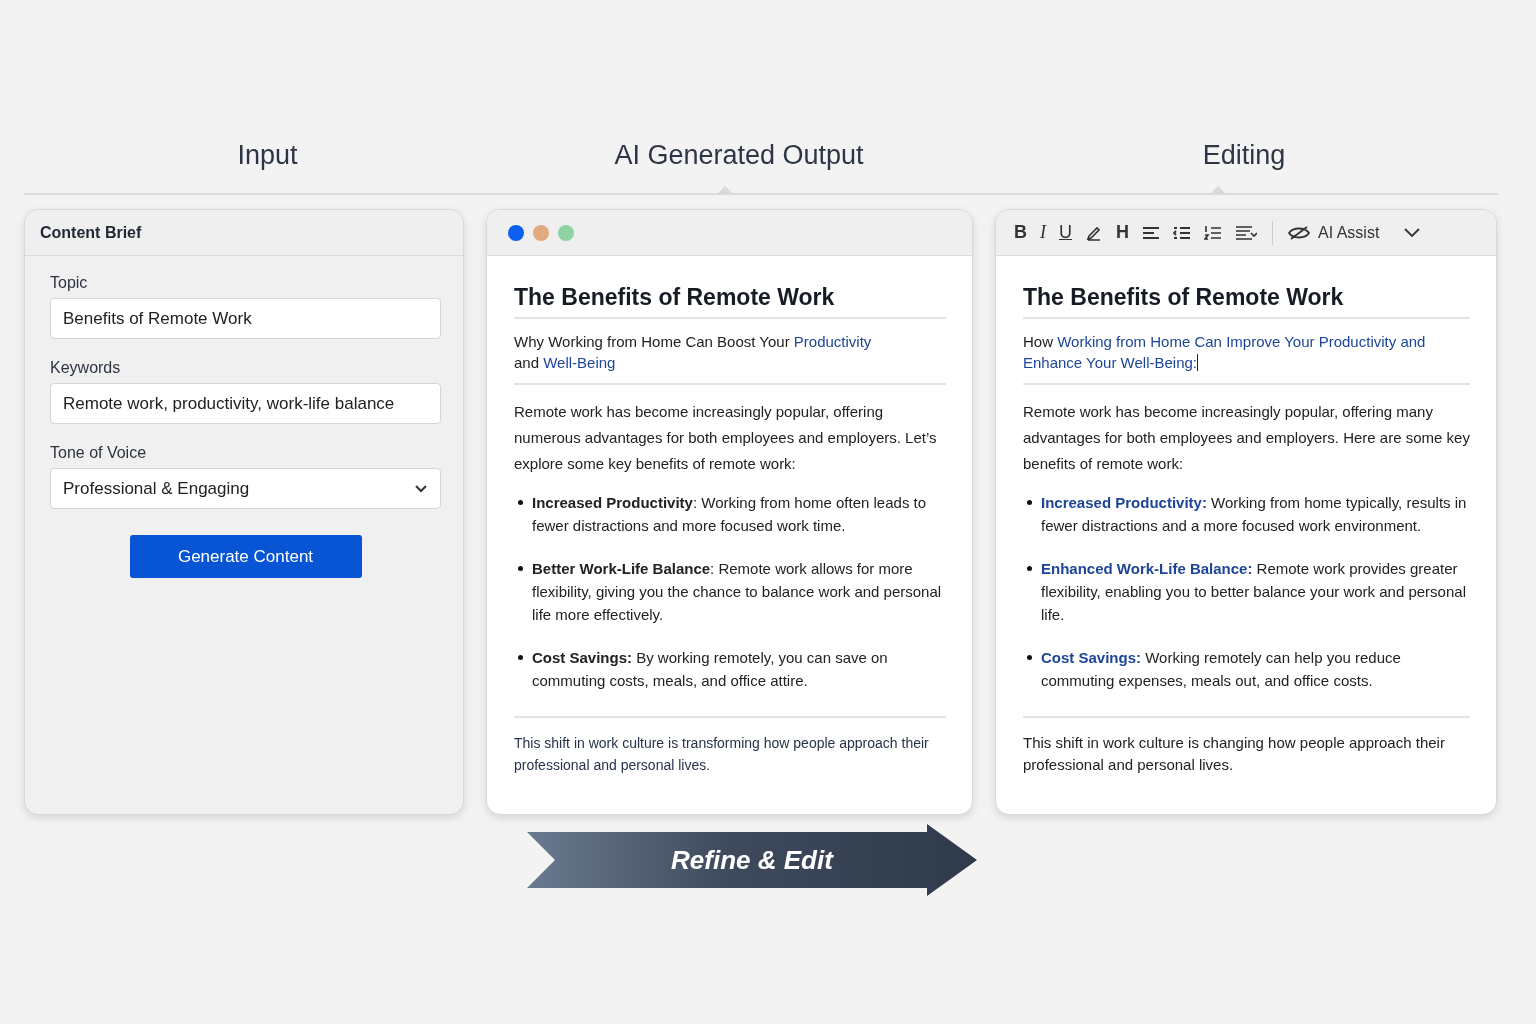 The image size is (1536, 1024). I want to click on heading-button: H, so click(1122, 232).